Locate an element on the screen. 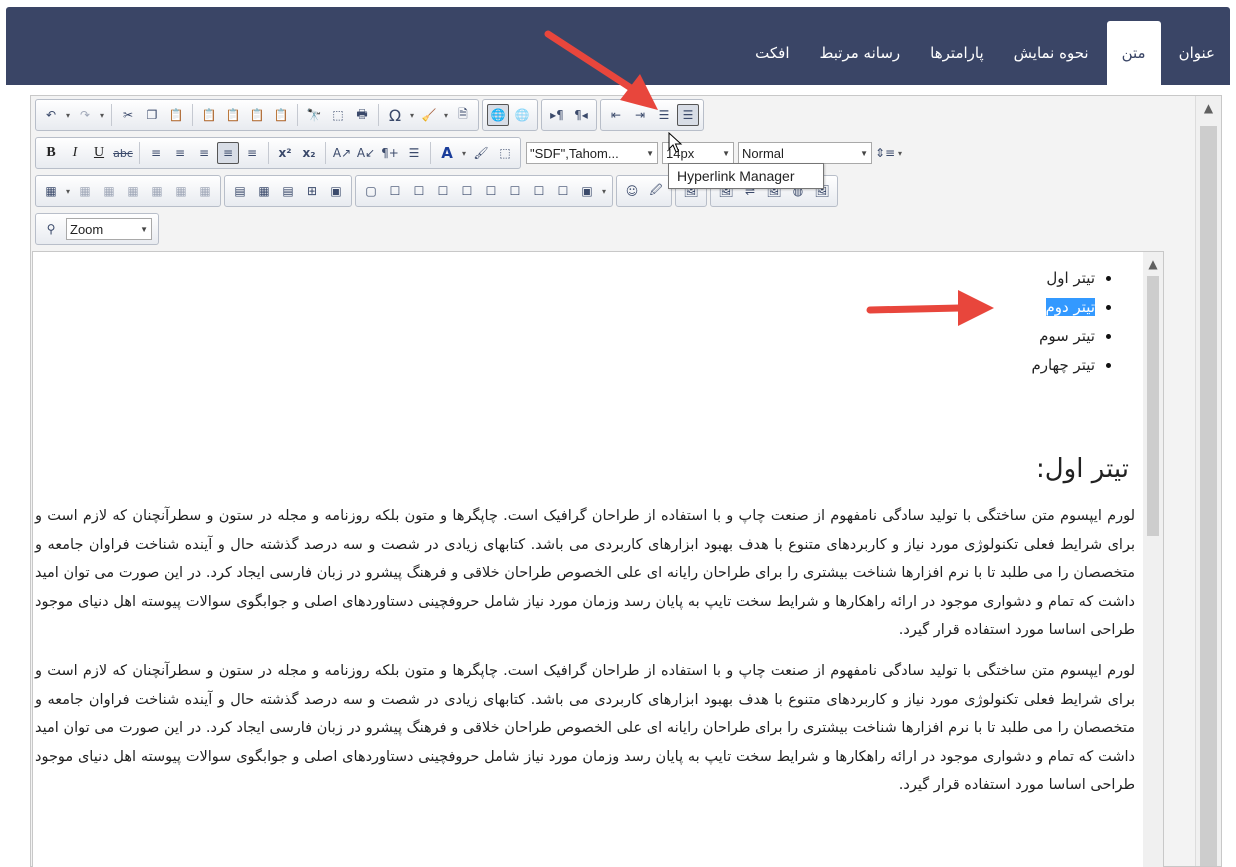 Image resolution: width=1236 pixels, height=867 pixels. symbol-icon: Ω is located at coordinates (395, 115).